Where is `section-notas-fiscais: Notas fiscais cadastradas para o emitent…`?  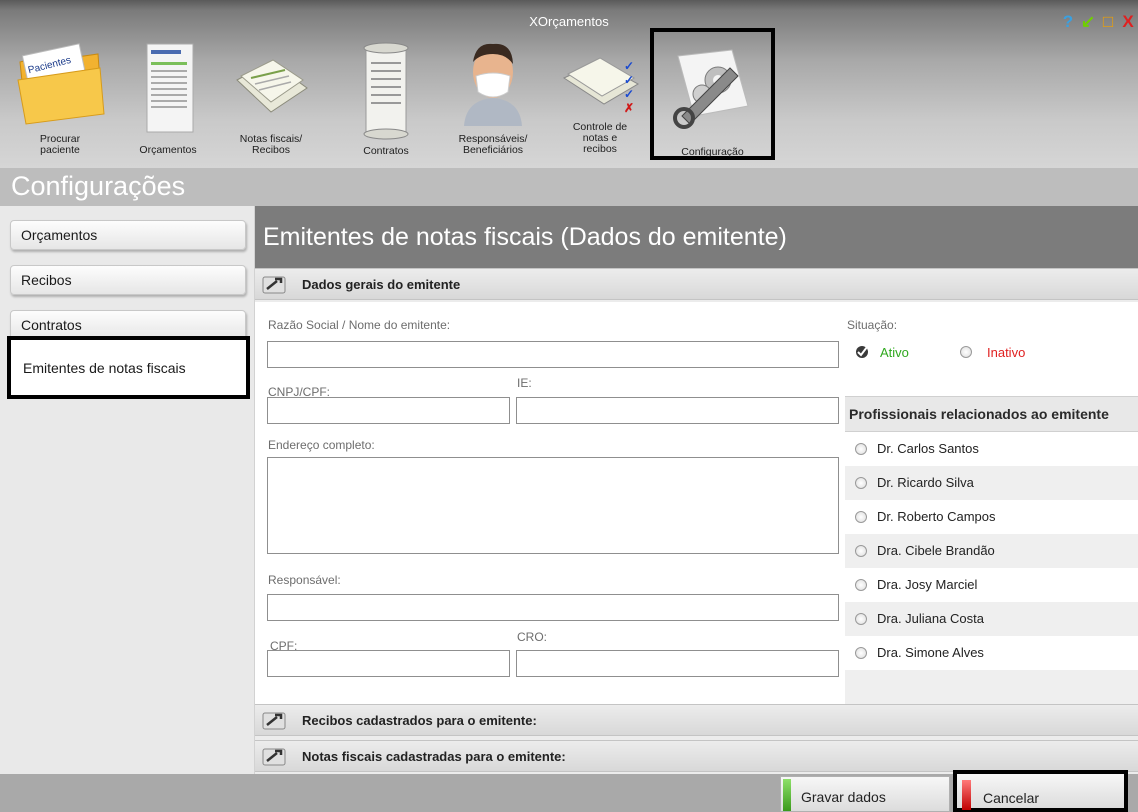 section-notas-fiscais: Notas fiscais cadastradas para o emitent… is located at coordinates (696, 756).